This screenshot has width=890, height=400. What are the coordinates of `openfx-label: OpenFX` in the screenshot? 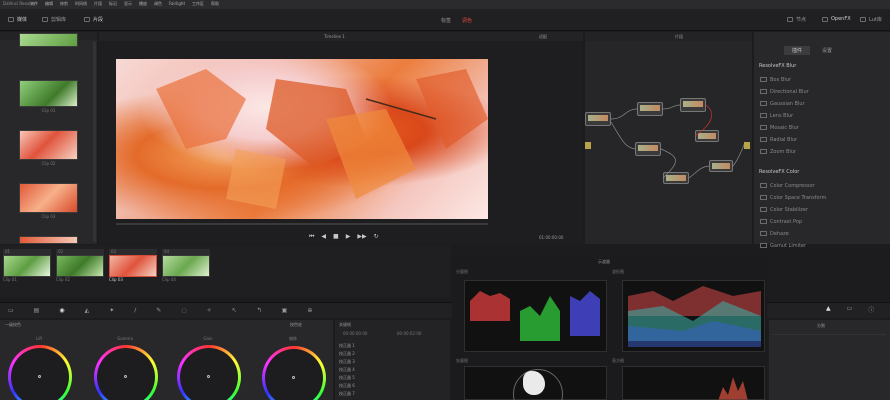 It's located at (841, 19).